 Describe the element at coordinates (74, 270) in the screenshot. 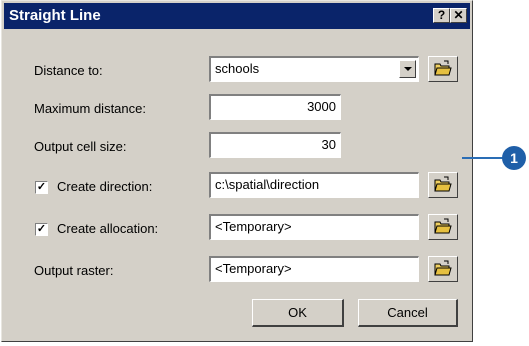

I see `output-raster-label: Output raster:` at that location.